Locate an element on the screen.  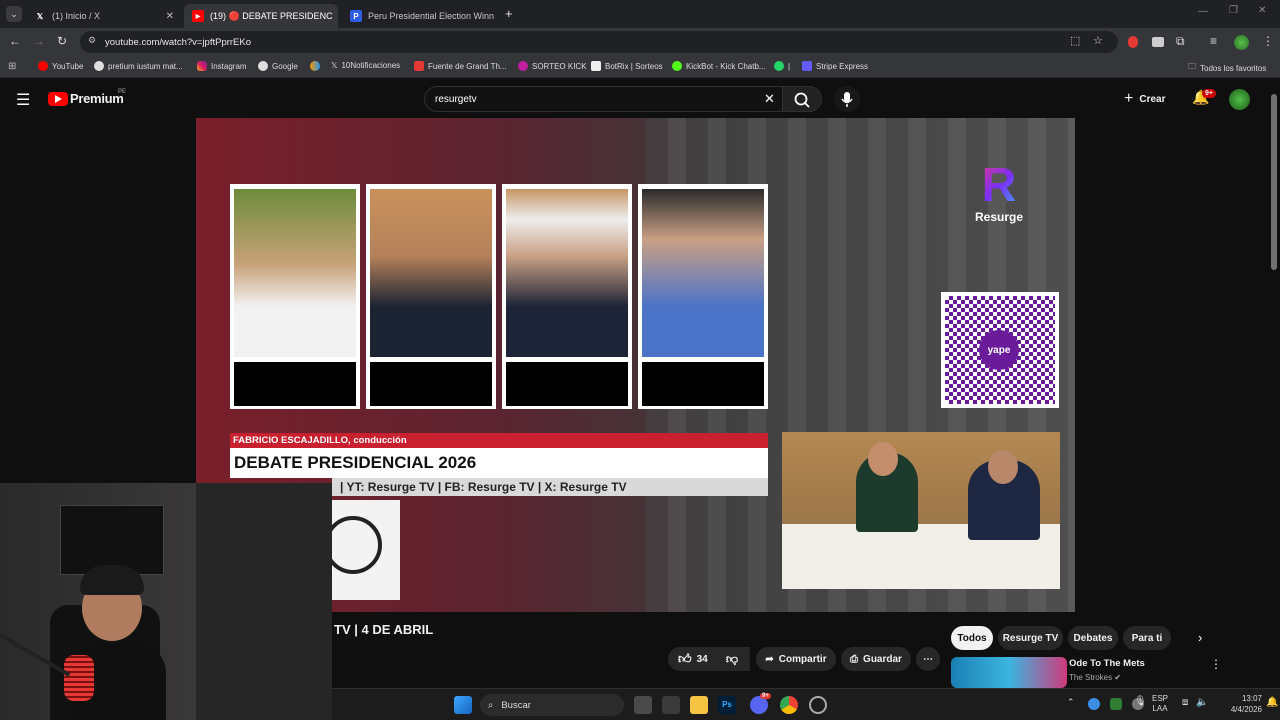
create-button: + Crear is located at coordinates (1144, 99).